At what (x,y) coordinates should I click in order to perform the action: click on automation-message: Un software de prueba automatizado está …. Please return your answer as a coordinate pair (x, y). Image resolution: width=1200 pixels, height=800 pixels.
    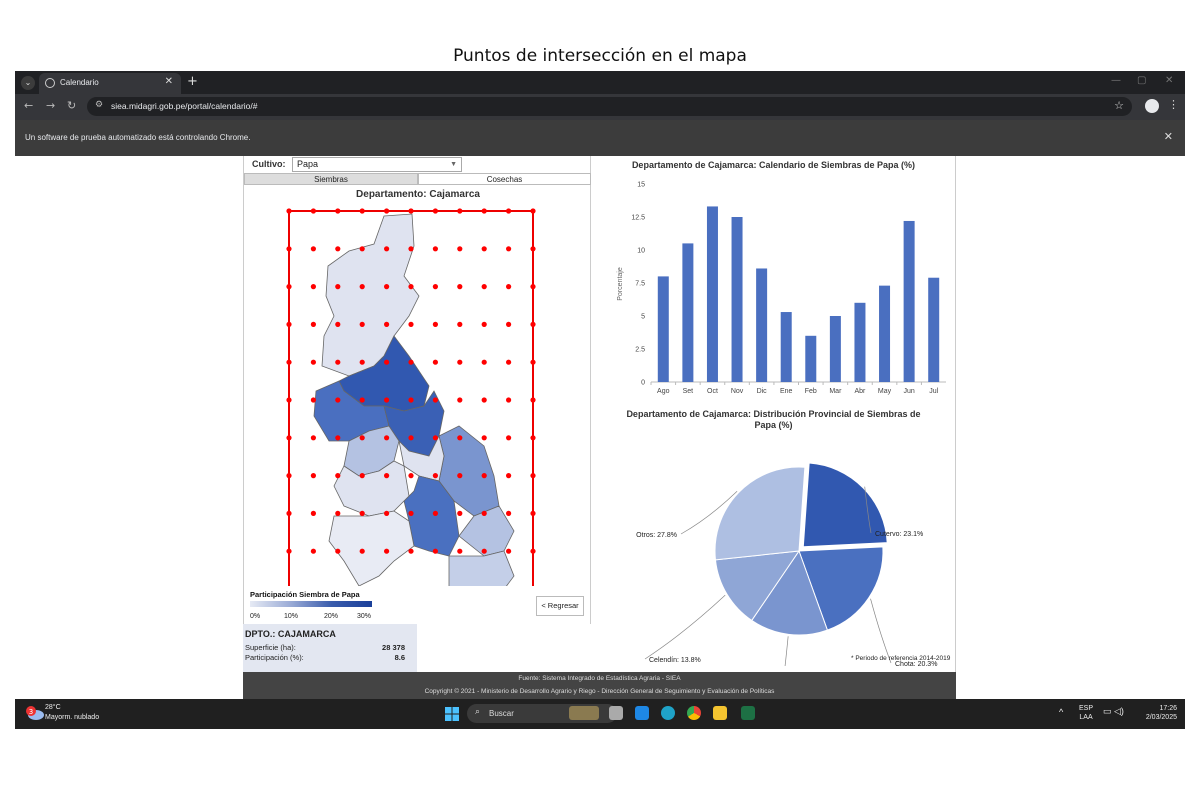
    Looking at the image, I should click on (138, 137).